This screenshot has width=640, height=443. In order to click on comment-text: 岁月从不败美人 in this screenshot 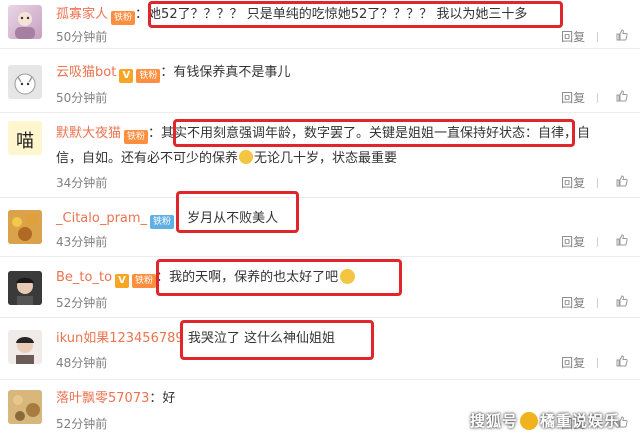, I will do `click(233, 218)`.